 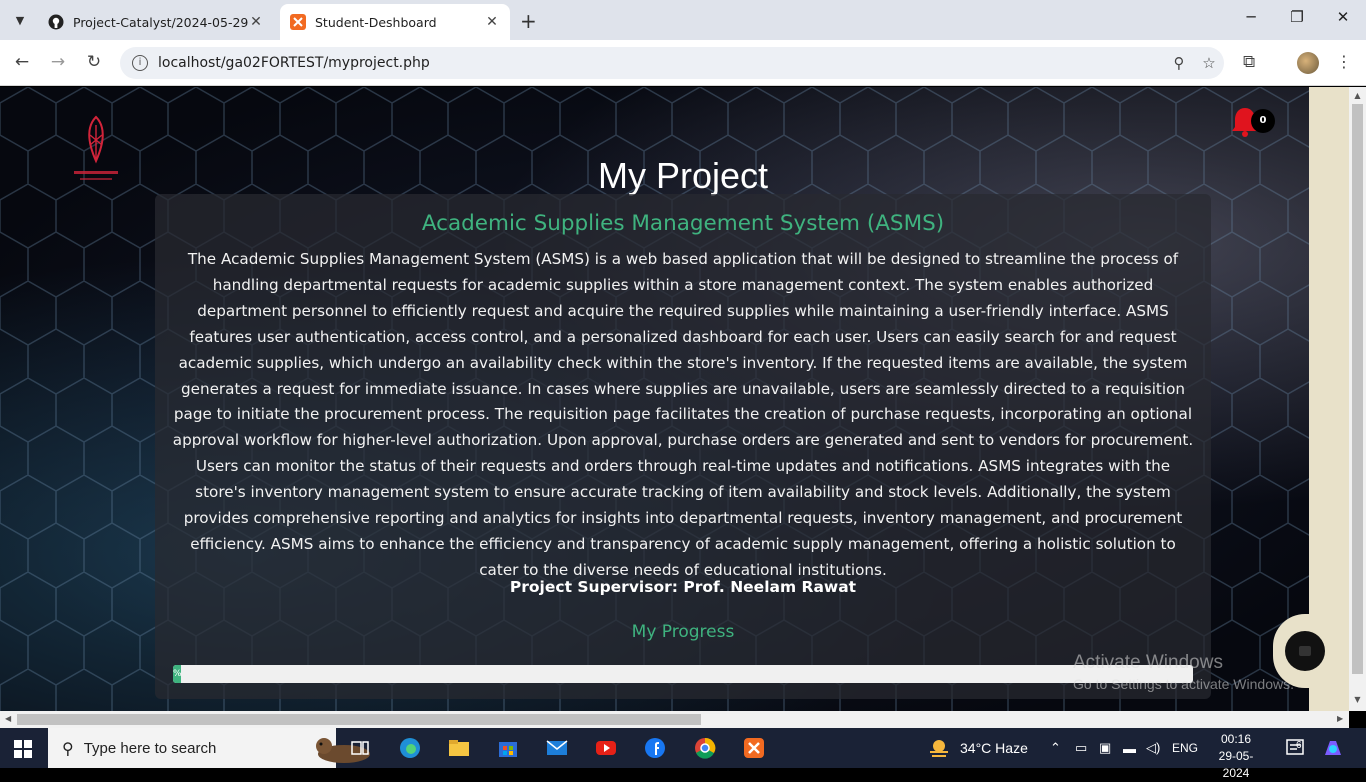 I want to click on facebook-icon, so click(x=655, y=748).